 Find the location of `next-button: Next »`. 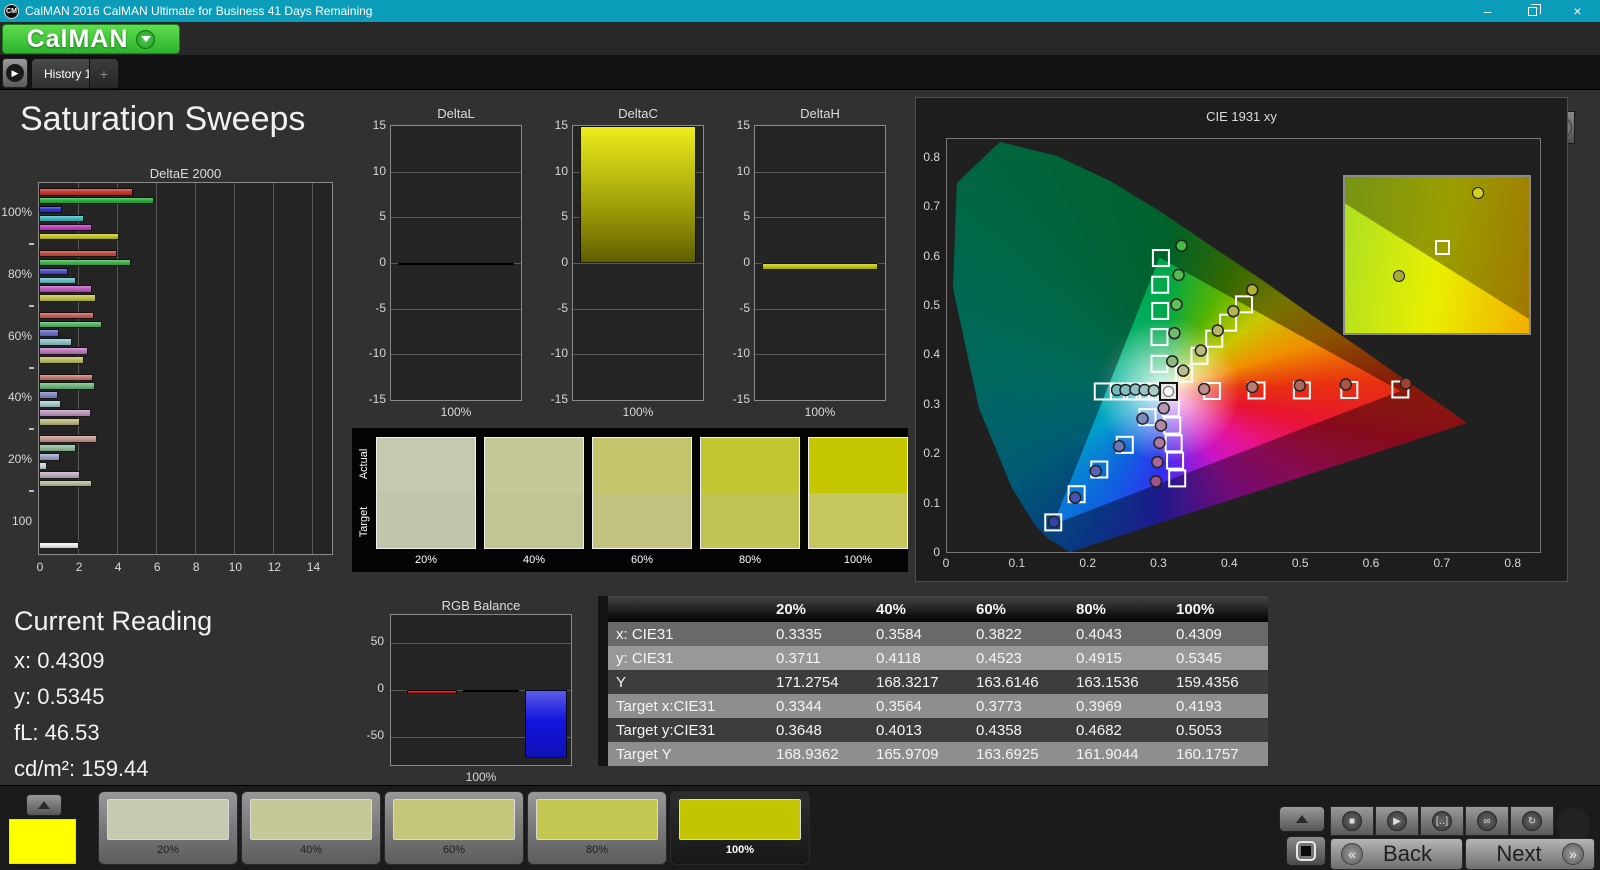

next-button: Next » is located at coordinates (1530, 854).